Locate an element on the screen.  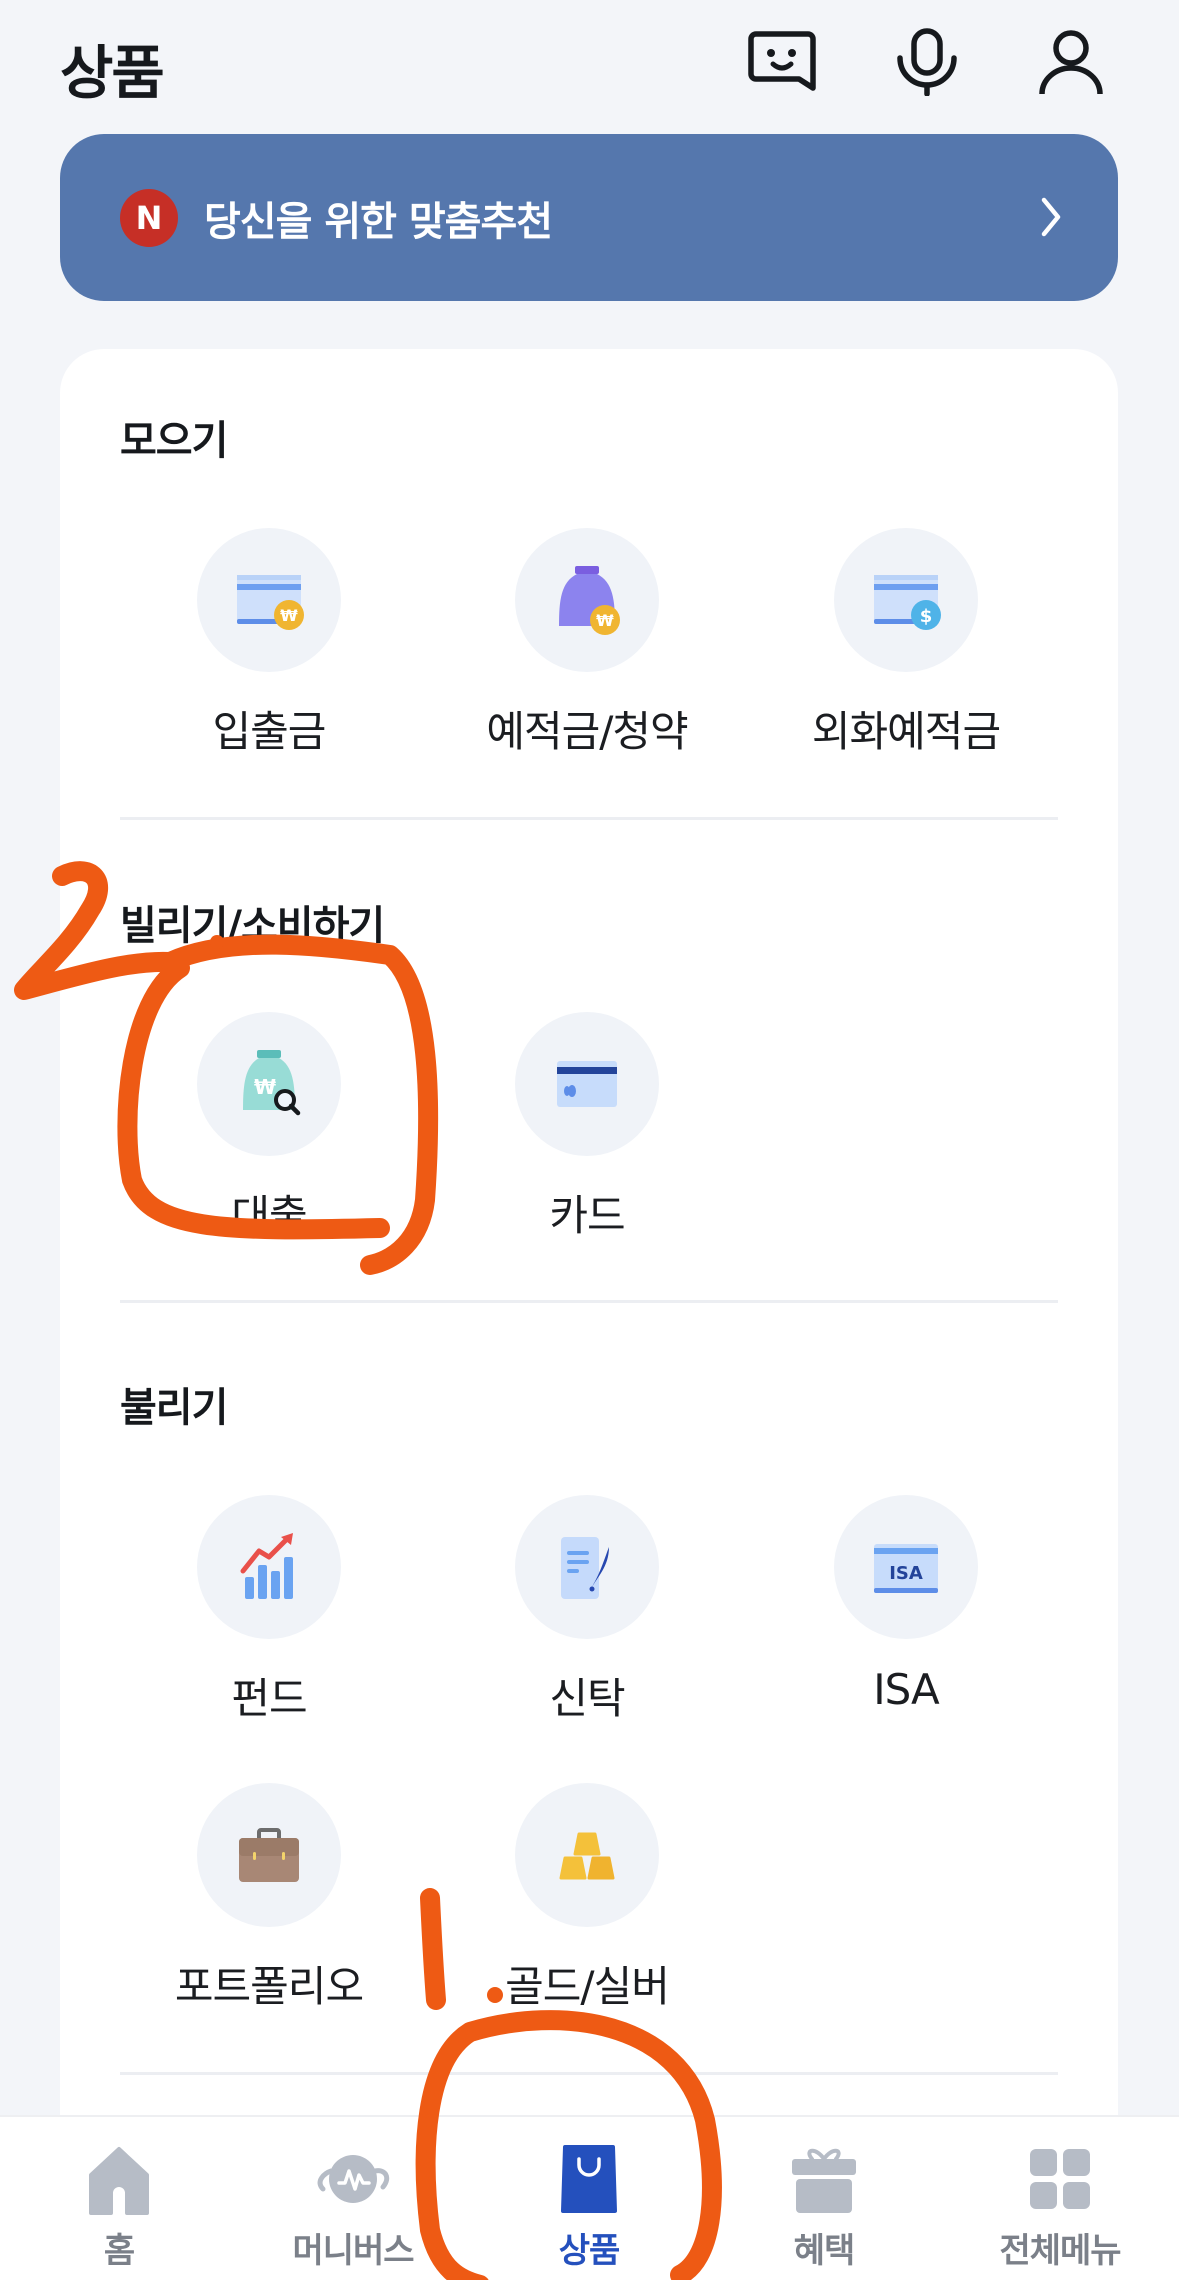
product-label: 펀드 is located at coordinates (269, 1698).